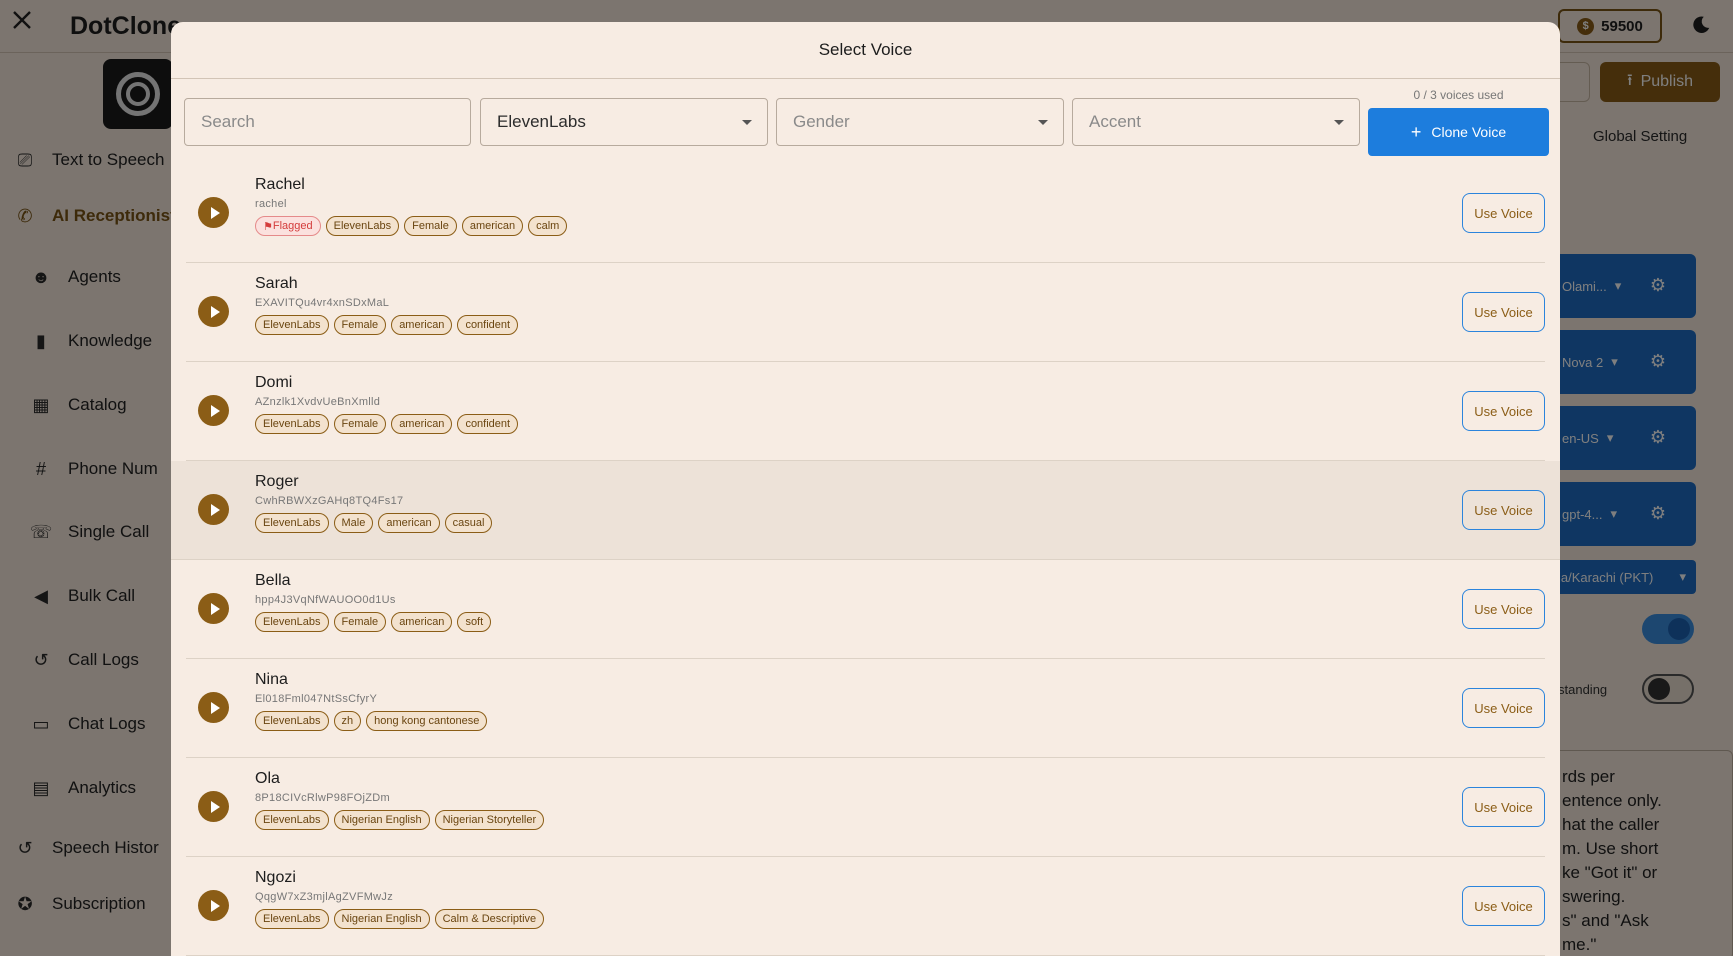  What do you see at coordinates (347, 721) in the screenshot?
I see `voice-tag: zh` at bounding box center [347, 721].